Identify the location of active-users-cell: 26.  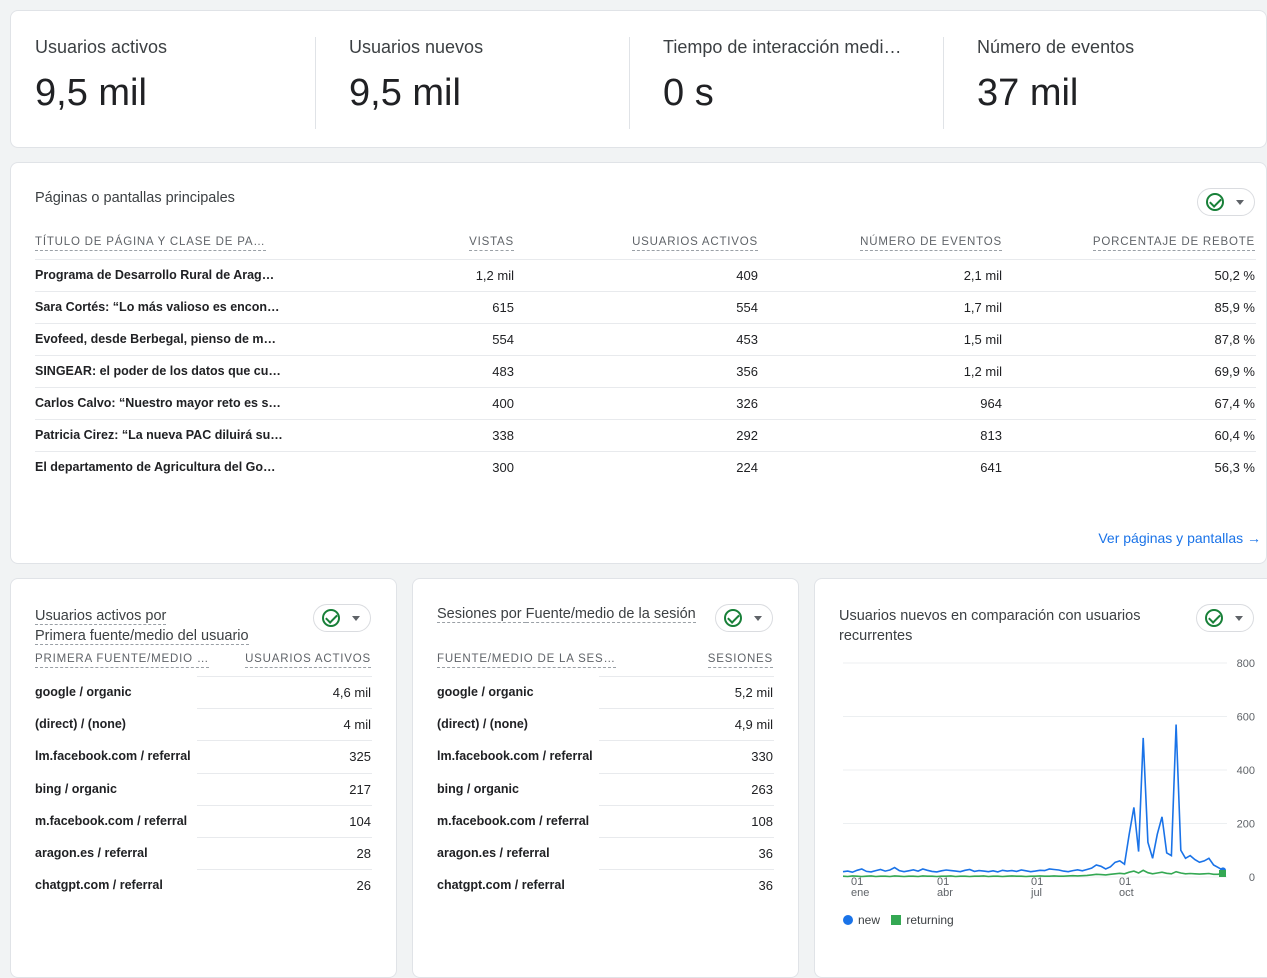
(363, 886).